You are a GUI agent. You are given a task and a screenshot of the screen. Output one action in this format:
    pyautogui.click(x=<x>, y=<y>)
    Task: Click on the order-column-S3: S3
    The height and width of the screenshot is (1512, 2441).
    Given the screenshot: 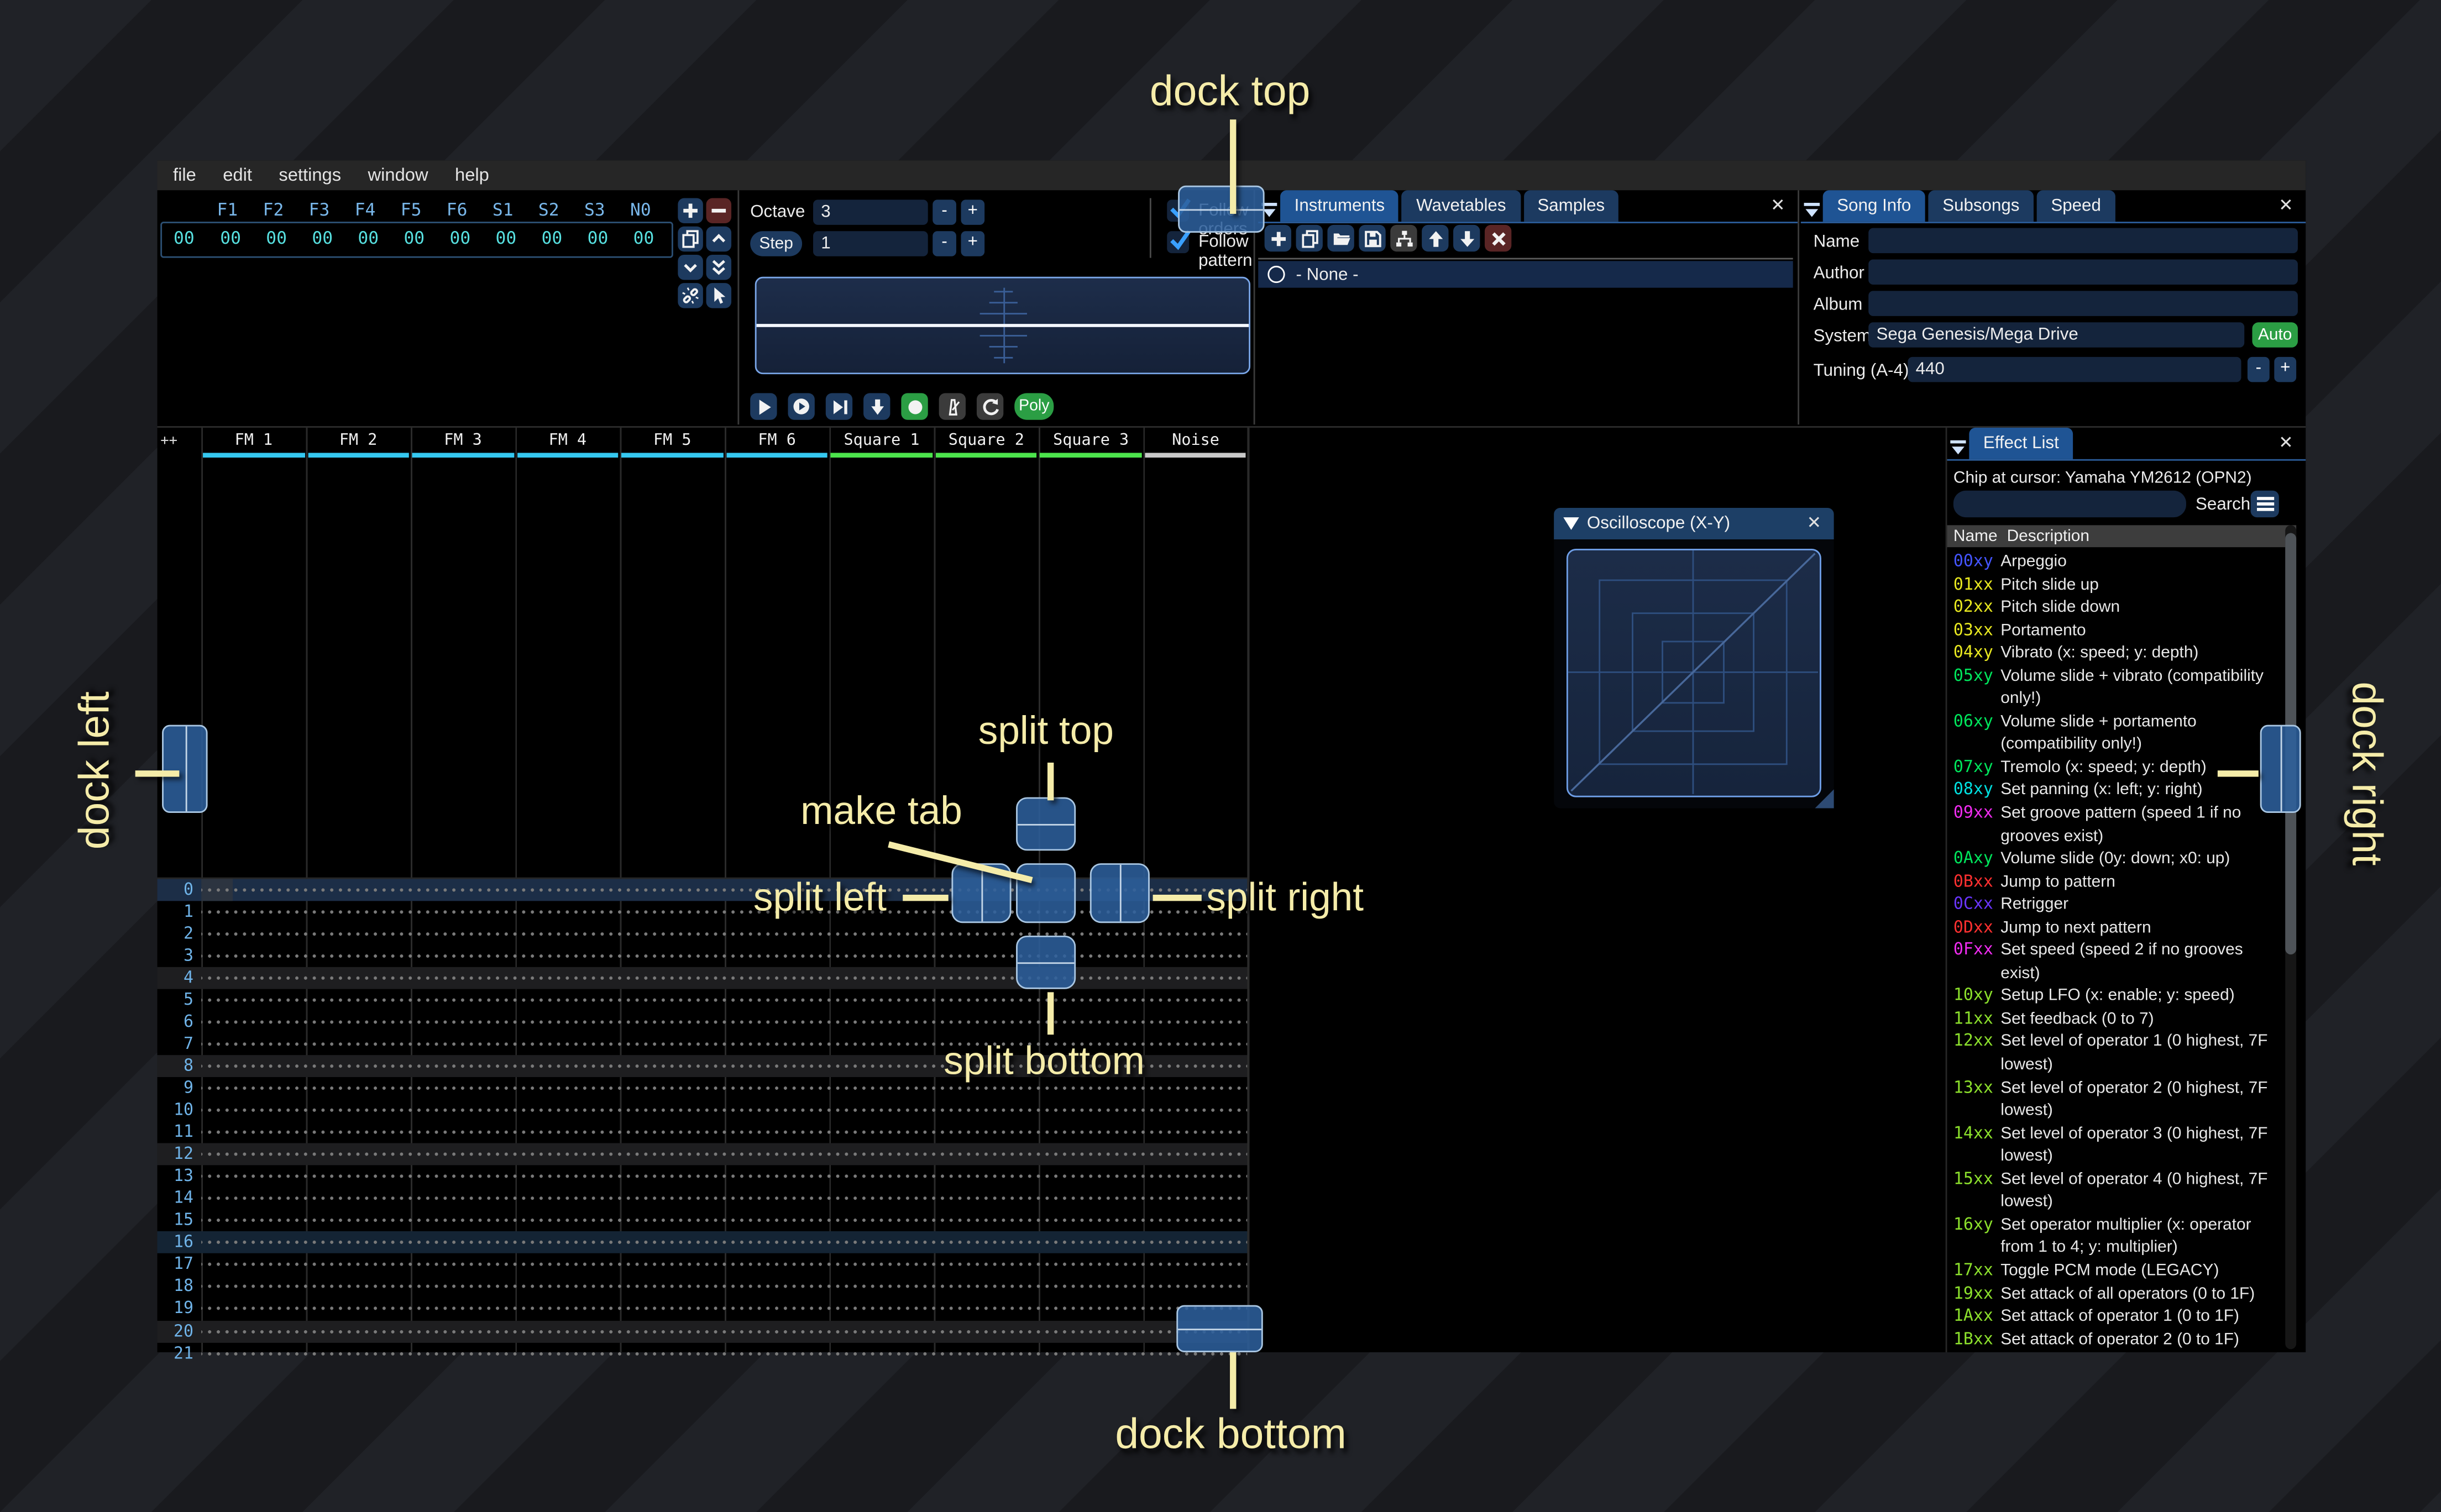 What is the action you would take?
    pyautogui.click(x=594, y=210)
    